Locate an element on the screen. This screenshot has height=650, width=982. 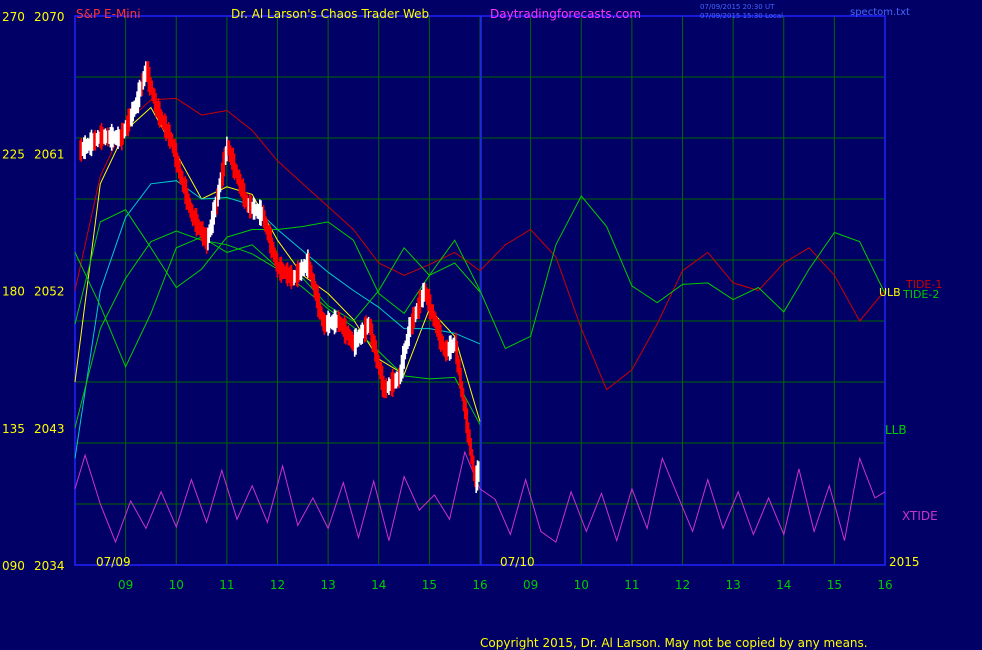
price-axis-tick: 2070 is located at coordinates (49, 17).